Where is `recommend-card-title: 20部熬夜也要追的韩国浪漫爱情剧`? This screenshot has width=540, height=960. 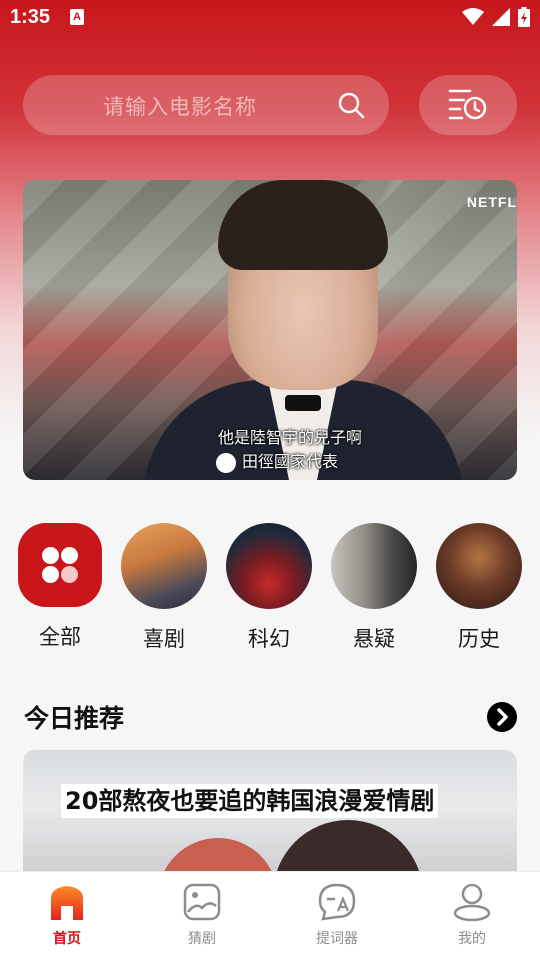
recommend-card-title: 20部熬夜也要追的韩国浪漫爱情剧 is located at coordinates (250, 801).